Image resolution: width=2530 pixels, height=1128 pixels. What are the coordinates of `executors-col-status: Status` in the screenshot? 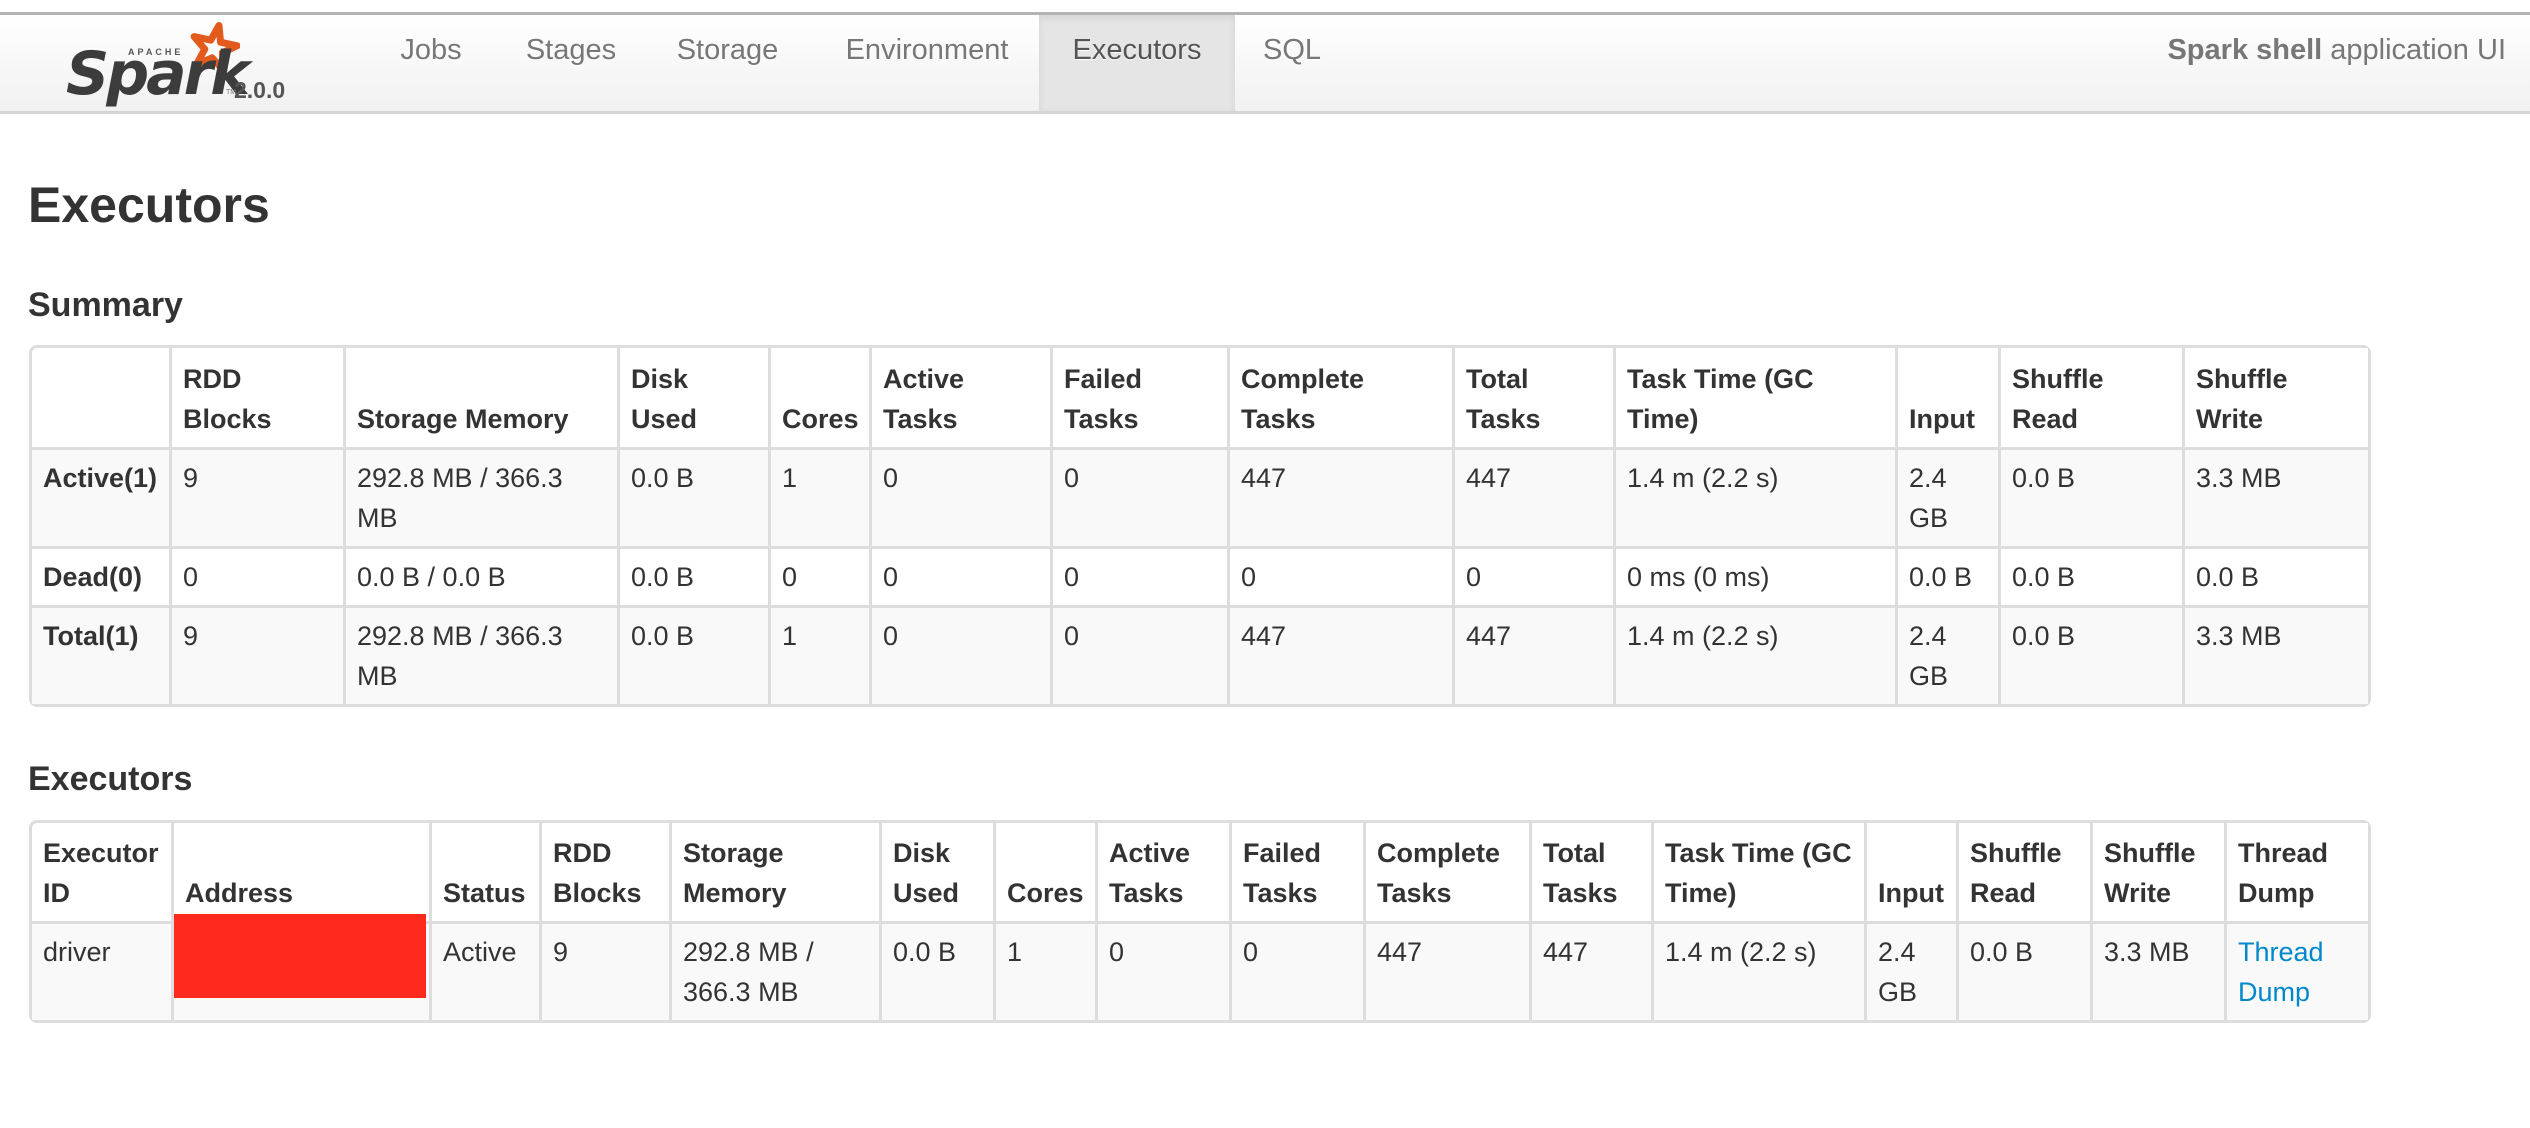 It's located at (484, 872).